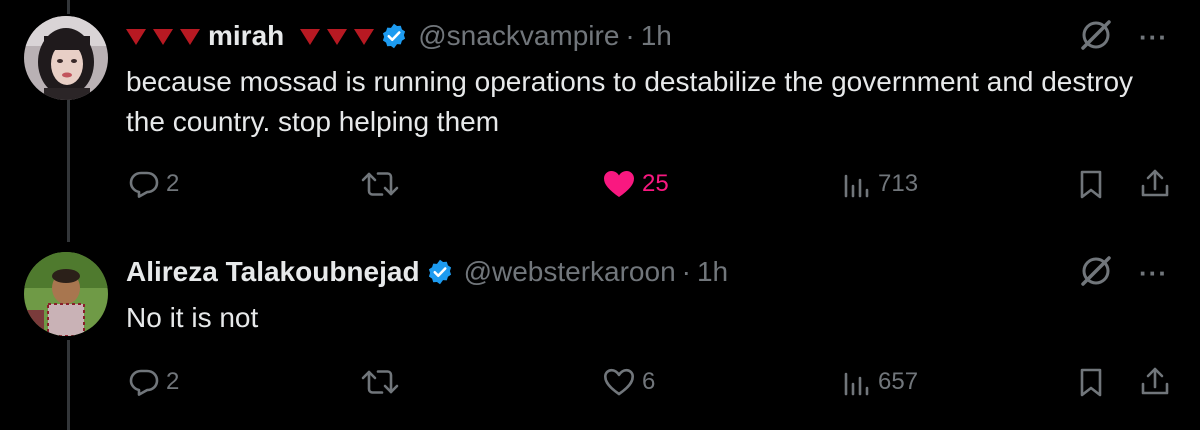 The width and height of the screenshot is (1200, 430). What do you see at coordinates (246, 36) in the screenshot?
I see `display-name: mirah` at bounding box center [246, 36].